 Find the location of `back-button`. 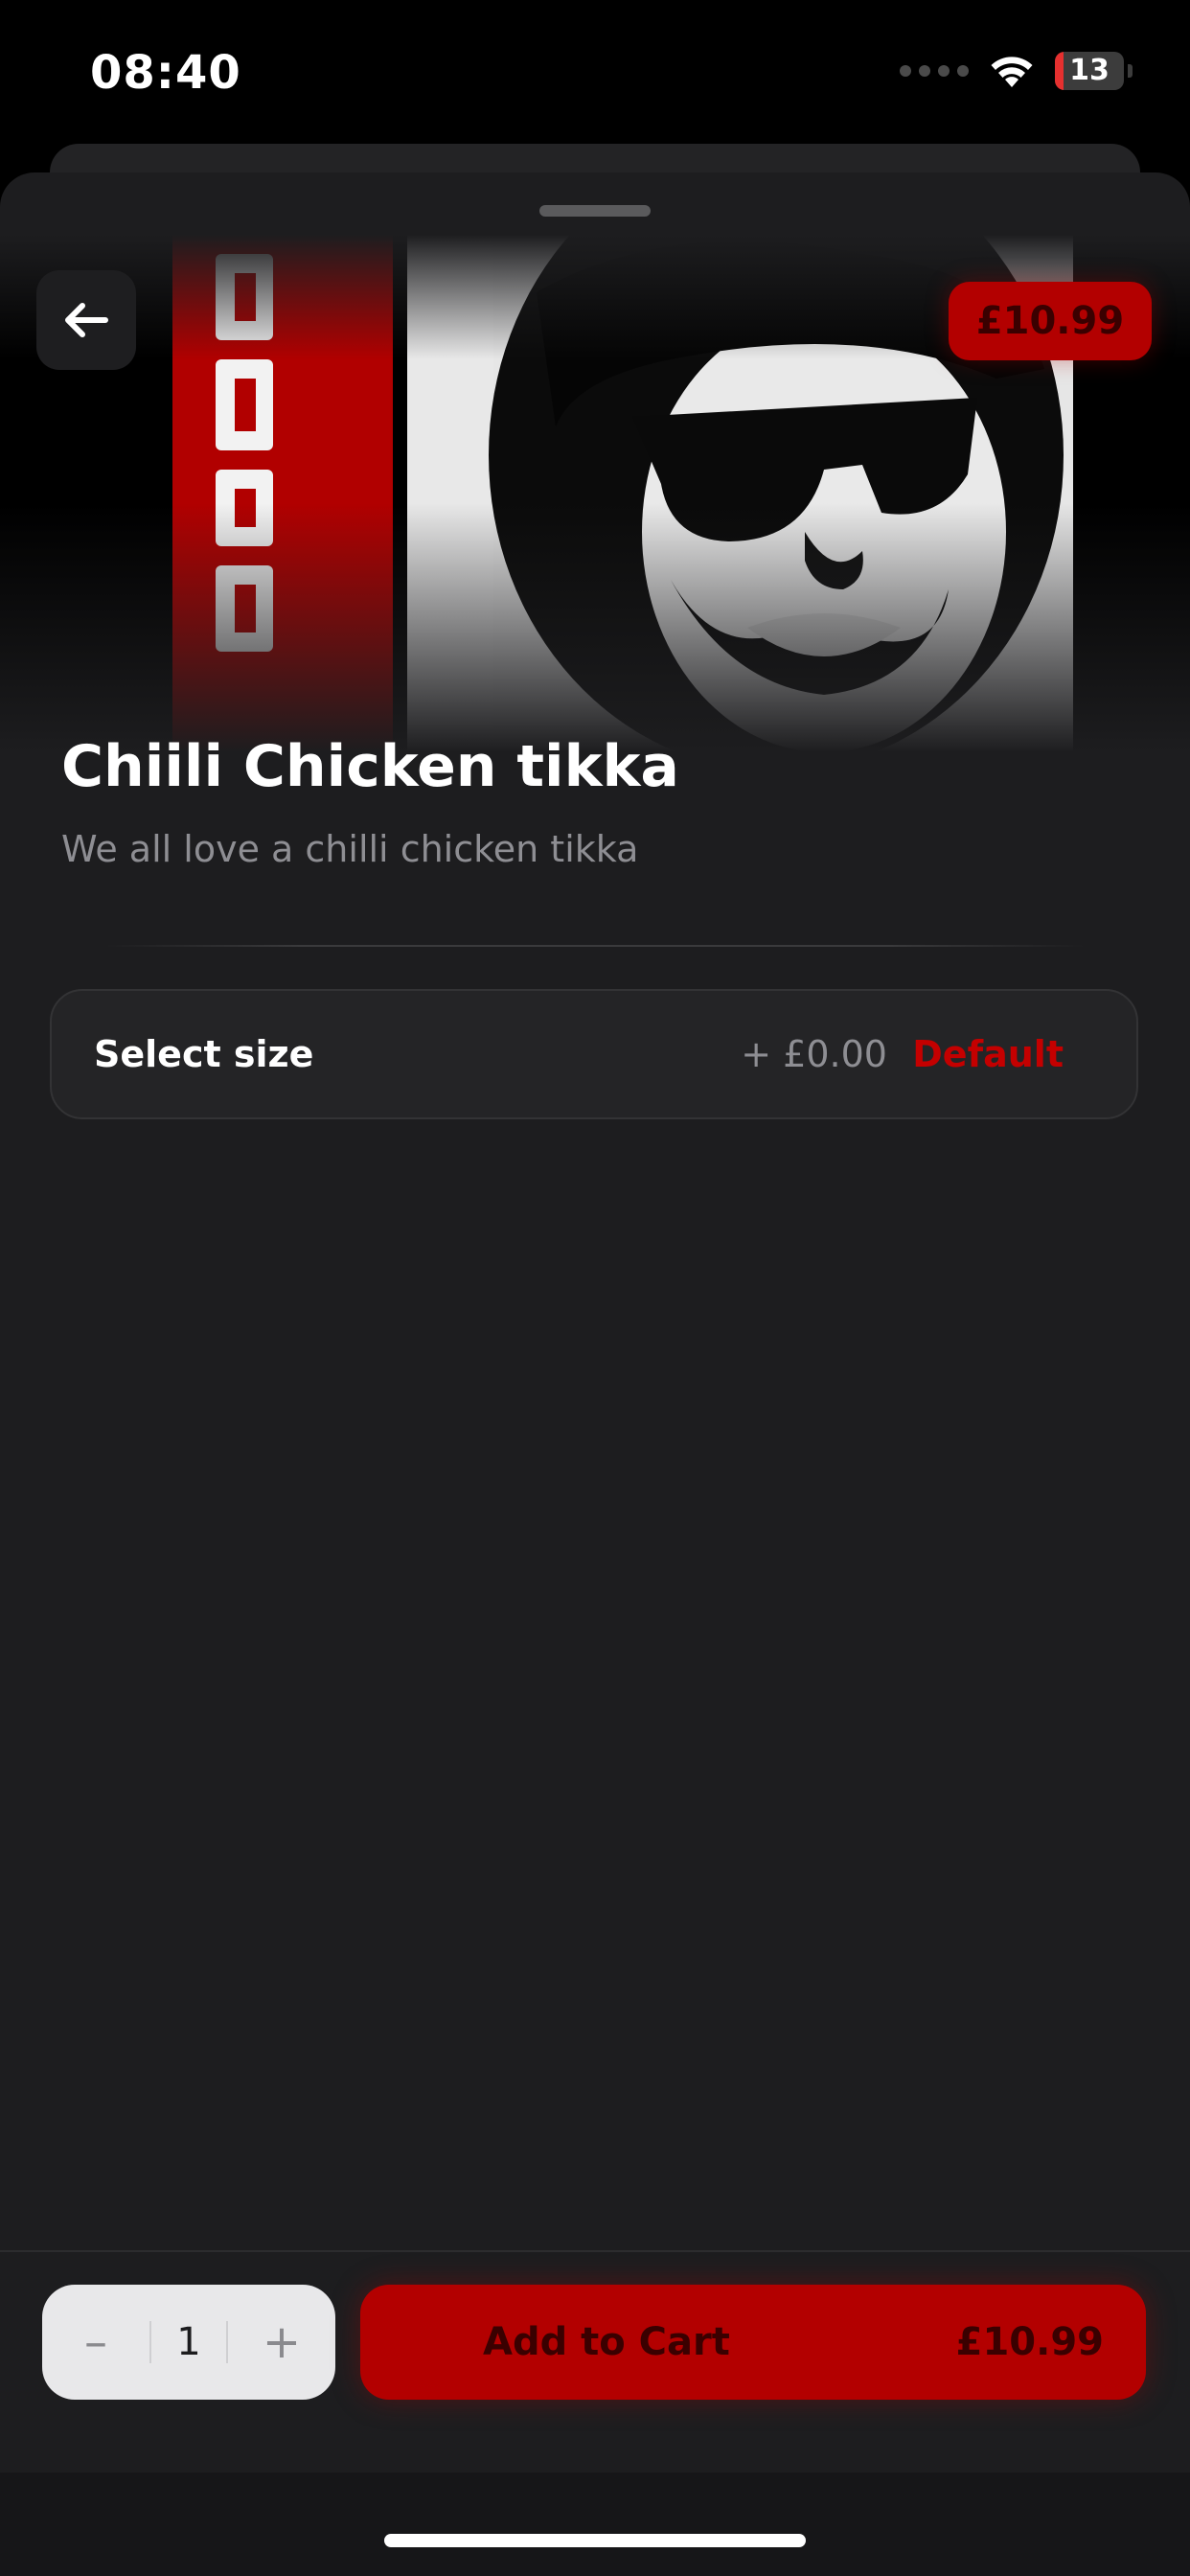

back-button is located at coordinates (86, 320).